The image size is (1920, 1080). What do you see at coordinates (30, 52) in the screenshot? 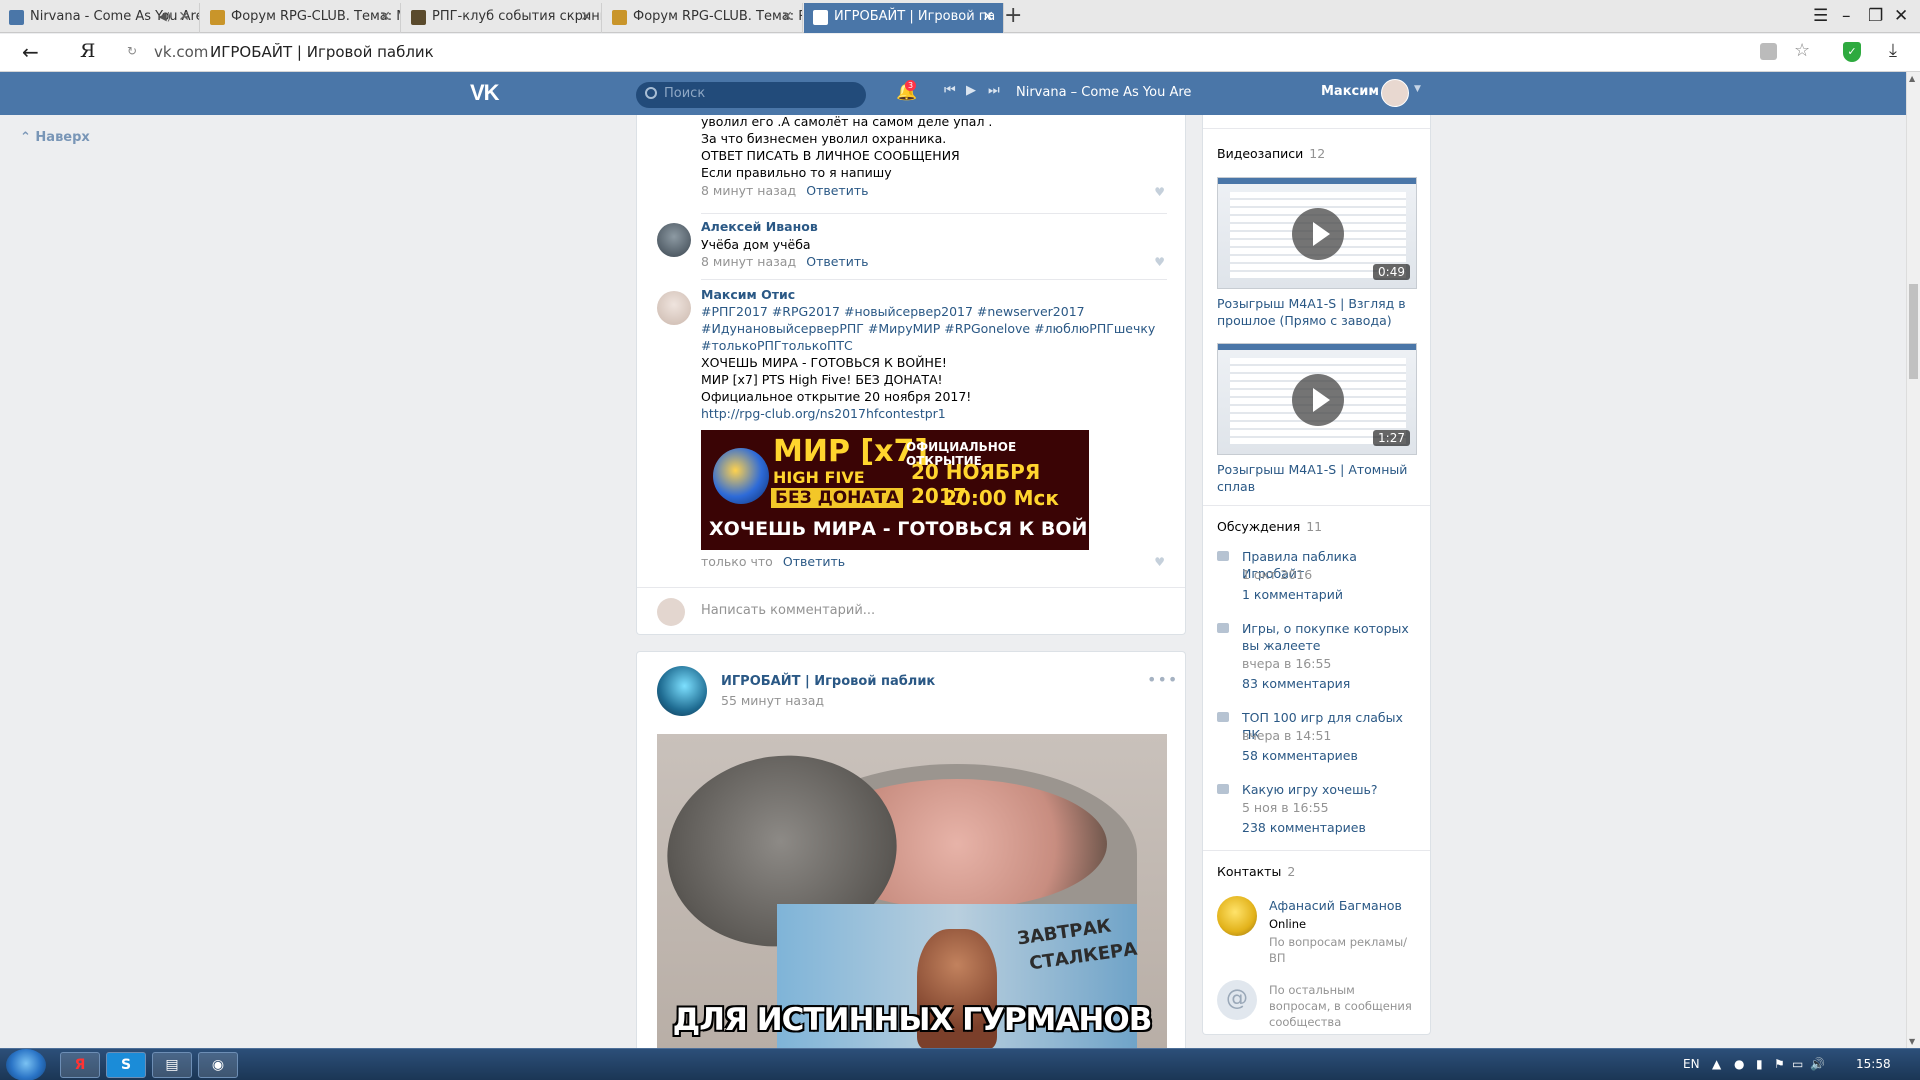
I see `back-arrow-icon: ←` at bounding box center [30, 52].